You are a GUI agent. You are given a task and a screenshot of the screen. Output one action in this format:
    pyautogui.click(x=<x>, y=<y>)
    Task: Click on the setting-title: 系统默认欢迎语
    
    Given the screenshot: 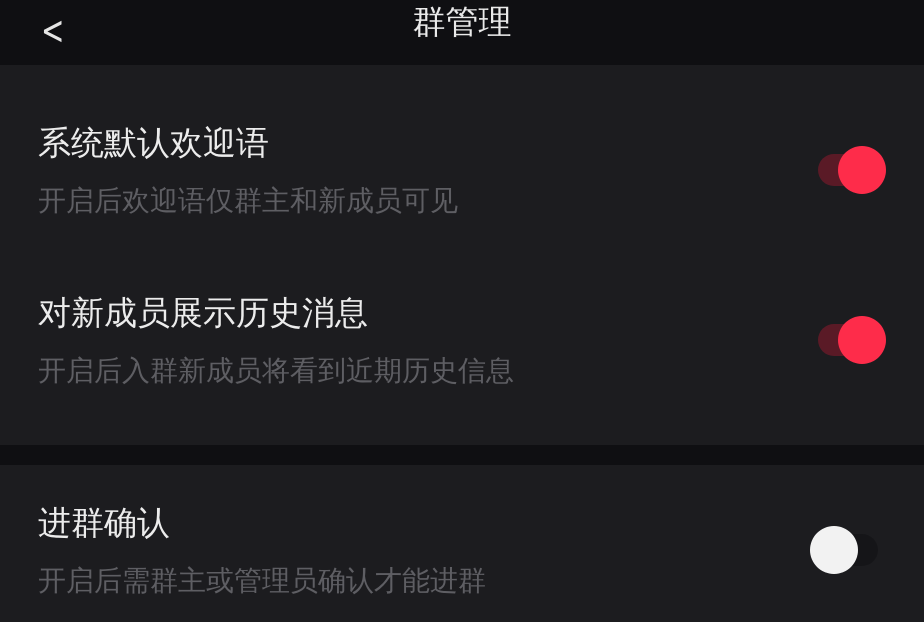 What is the action you would take?
    pyautogui.click(x=154, y=143)
    